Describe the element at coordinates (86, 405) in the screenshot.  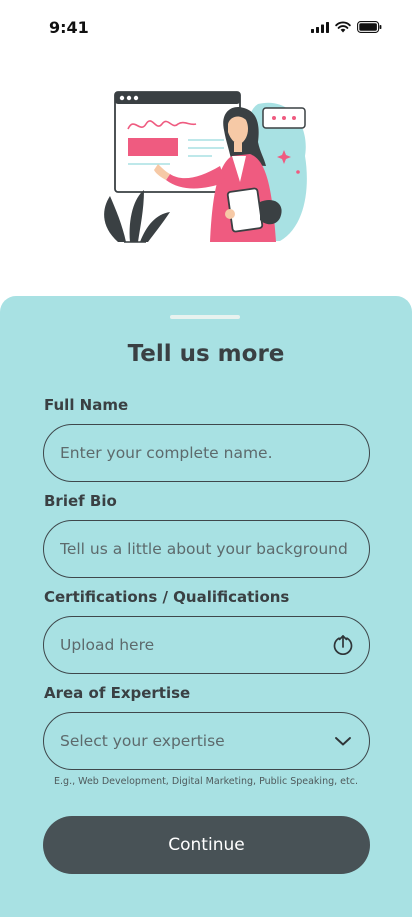
I see `full-name-label: Full Name` at that location.